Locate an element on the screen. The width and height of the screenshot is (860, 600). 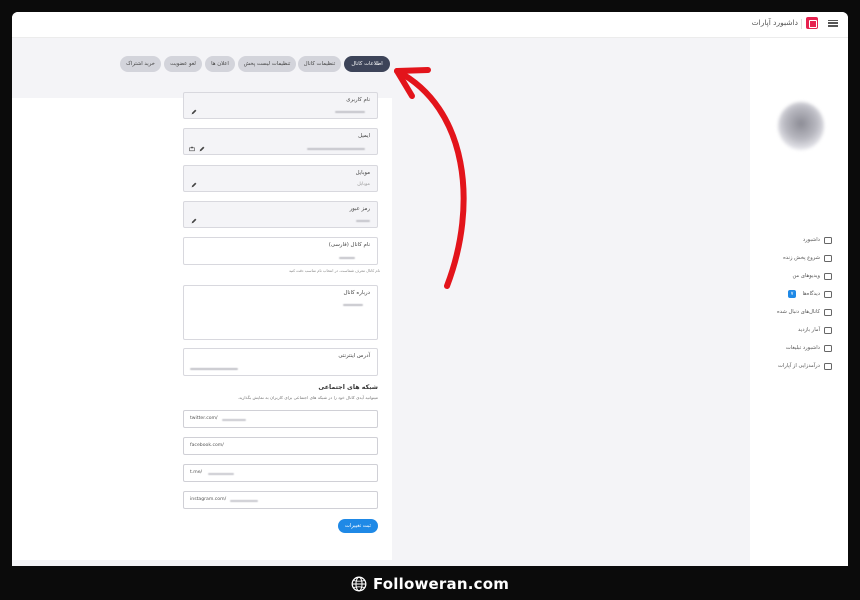
email-value-blurred is located at coordinates (336, 149).